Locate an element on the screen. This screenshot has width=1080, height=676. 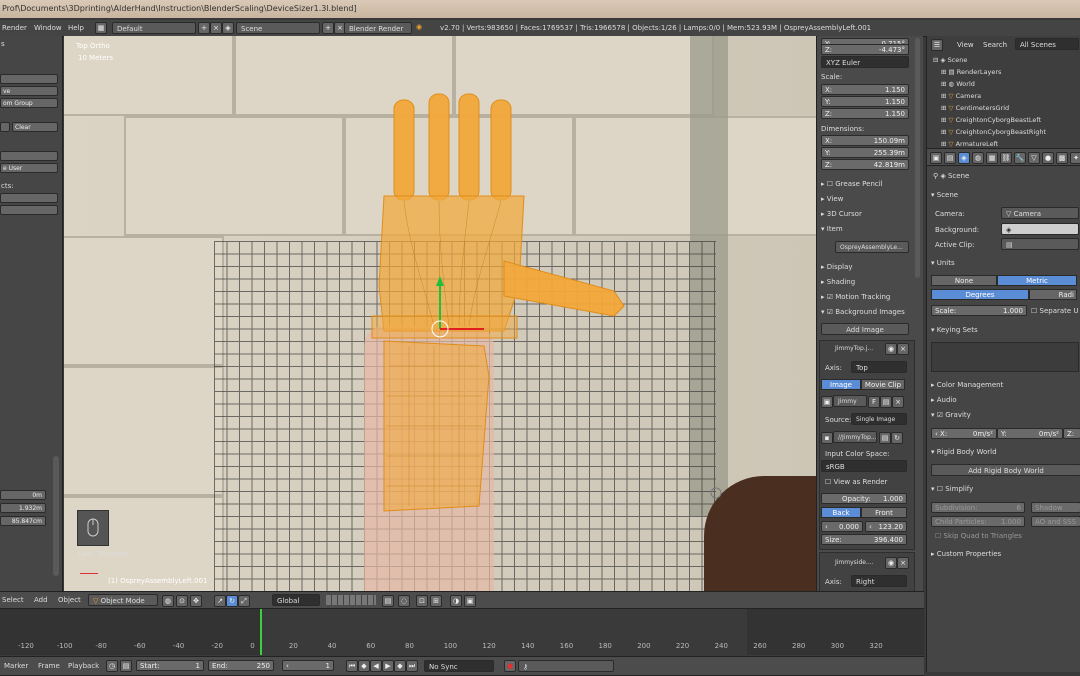
outliner-display-select: All Scenes is located at coordinates (1047, 44).